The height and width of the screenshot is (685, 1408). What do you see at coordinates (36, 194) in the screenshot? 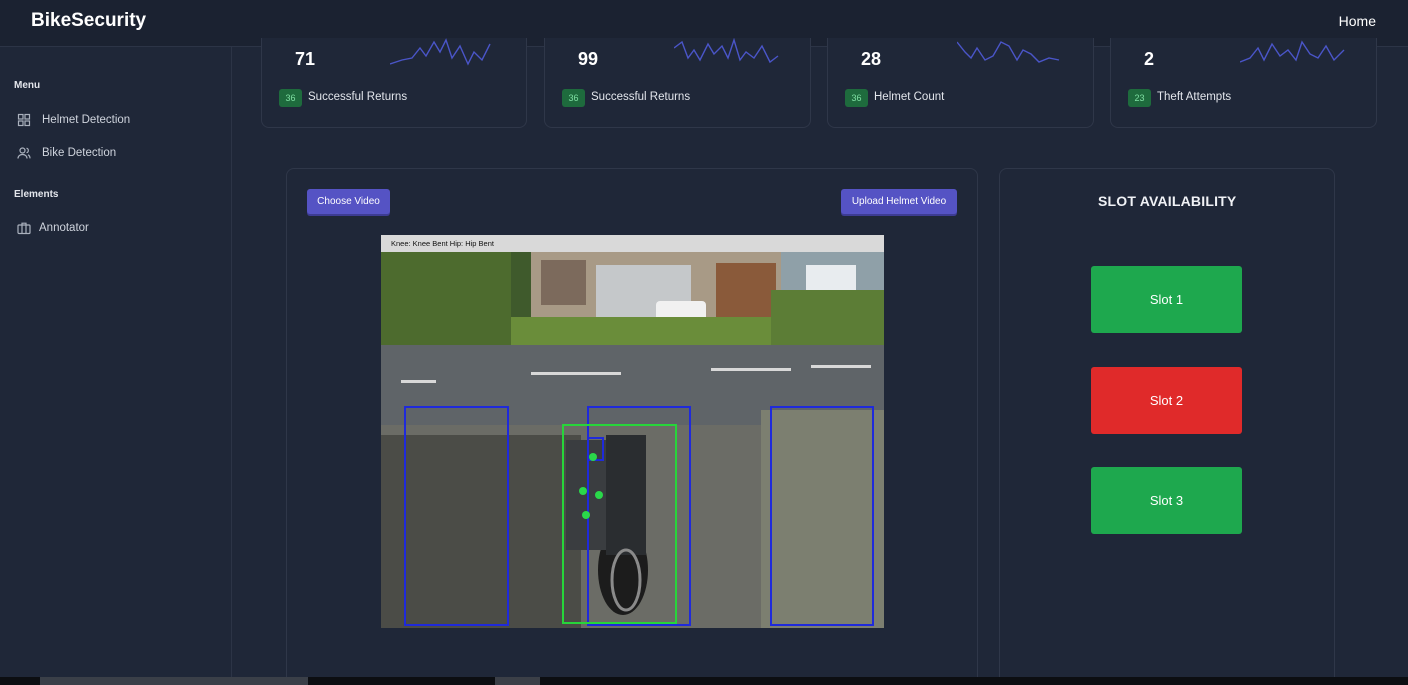
I see `elements-heading: Elements` at bounding box center [36, 194].